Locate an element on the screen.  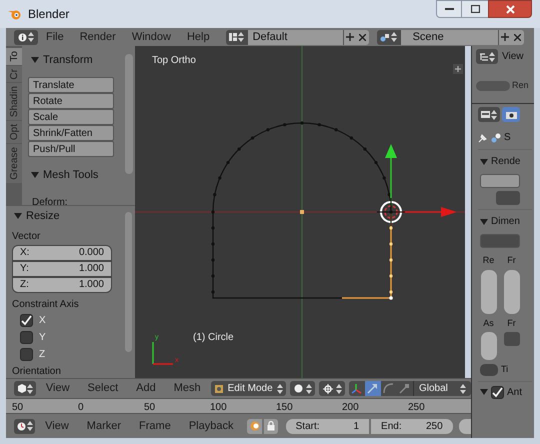
scene-name-field: Scene is located at coordinates (449, 37).